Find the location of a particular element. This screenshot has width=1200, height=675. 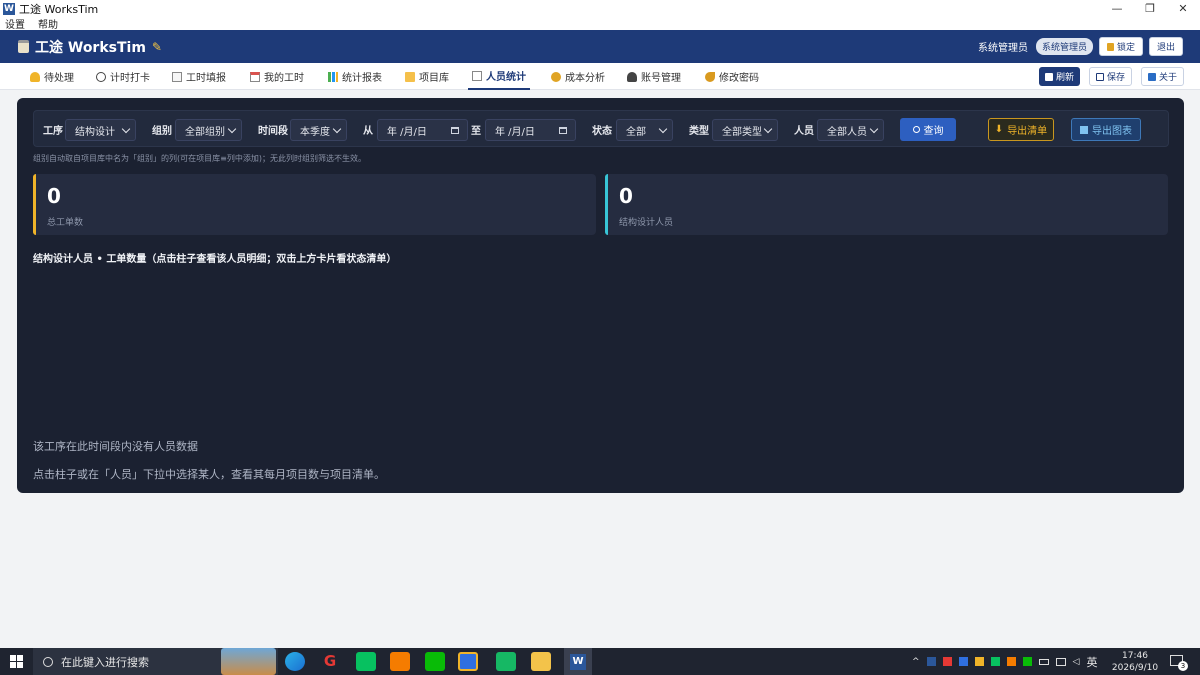

tab-timer: 计时打卡 is located at coordinates (123, 76).